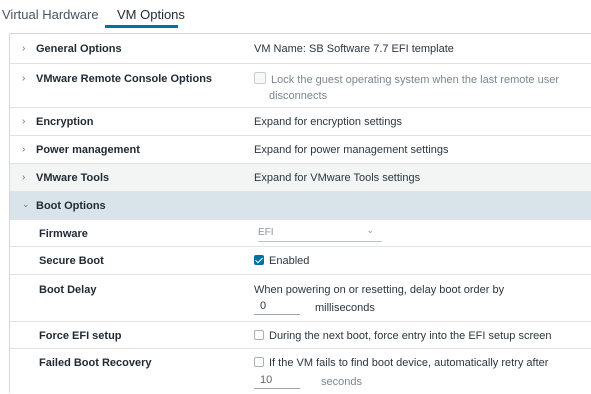 The width and height of the screenshot is (591, 394). I want to click on tab-vm-options: VM Options, so click(151, 15).